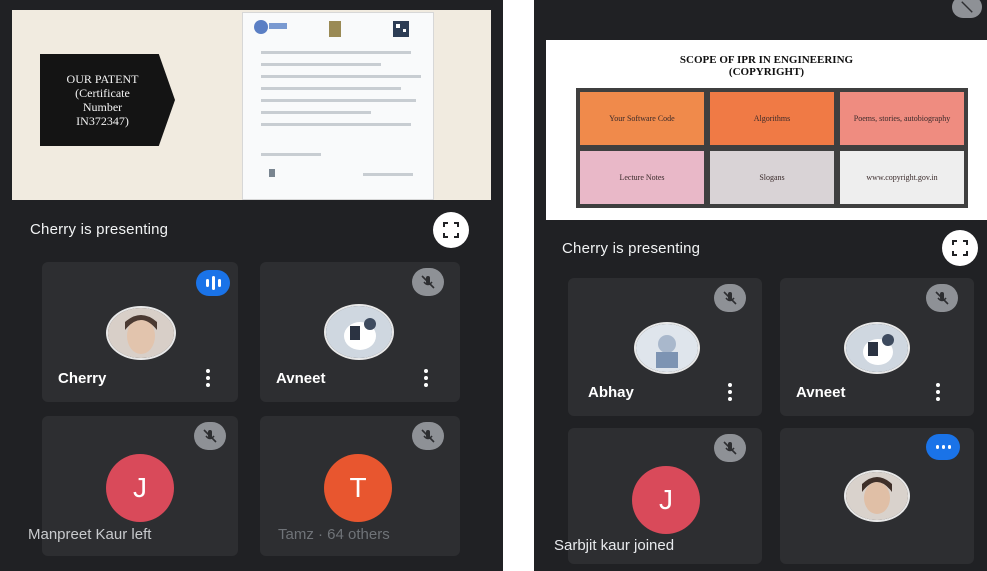 The height and width of the screenshot is (571, 987). What do you see at coordinates (766, 72) in the screenshot?
I see `slide-subtitle-line: (COPYRIGHT)` at bounding box center [766, 72].